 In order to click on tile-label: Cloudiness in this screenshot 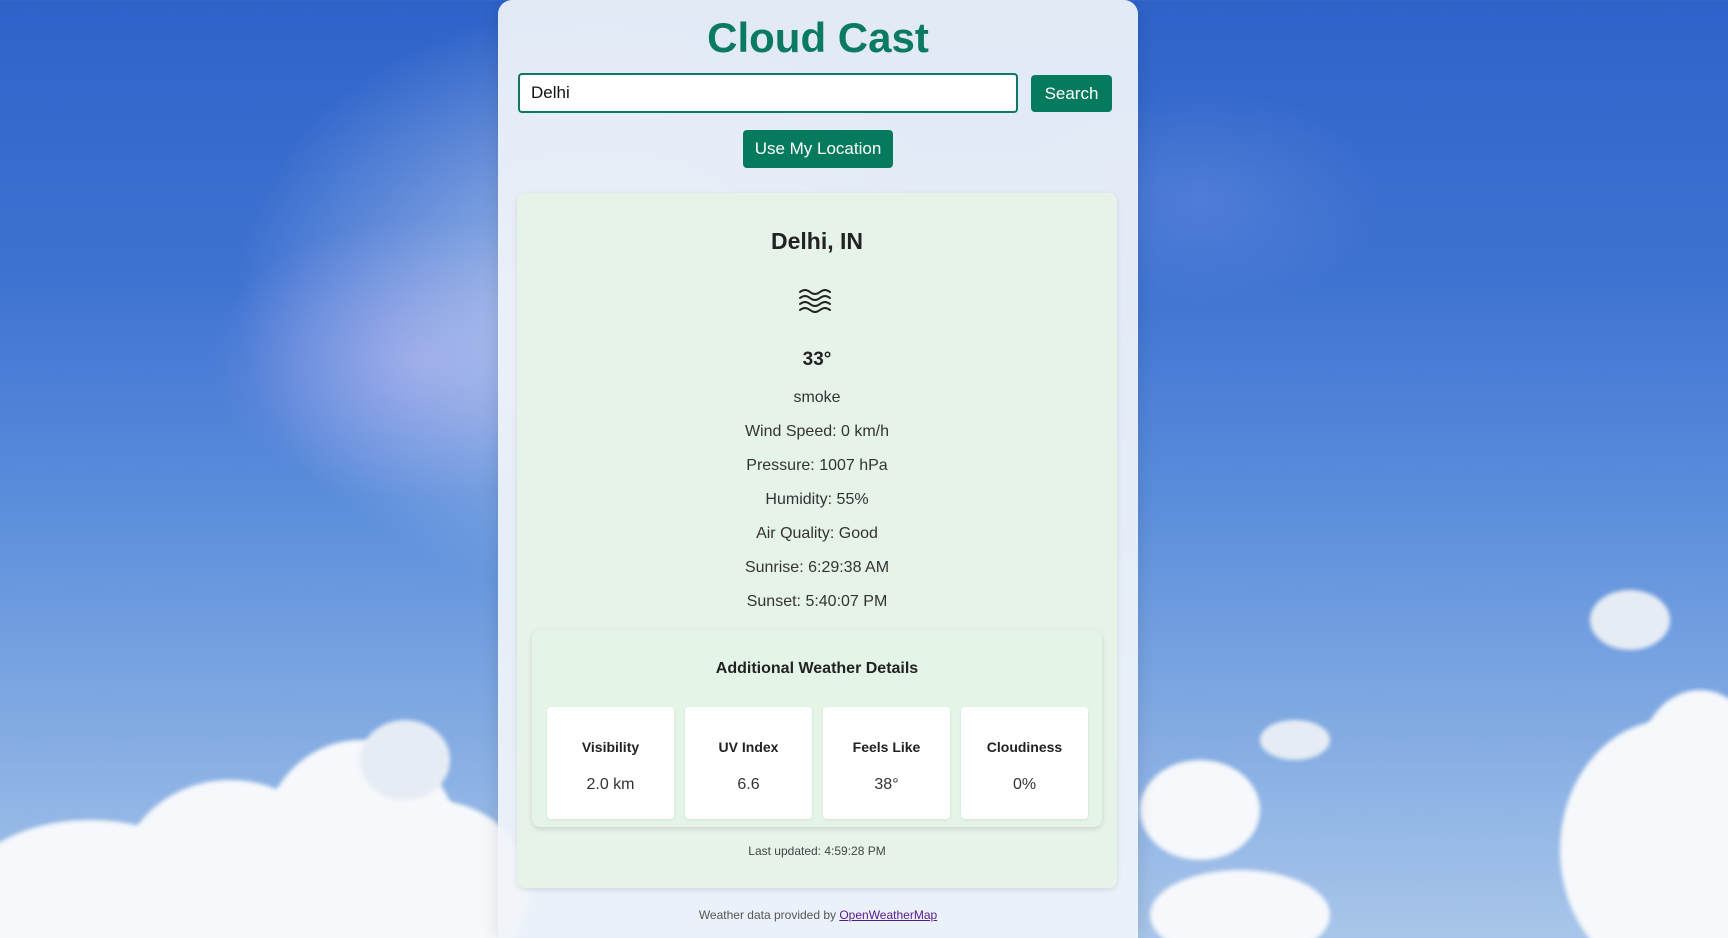, I will do `click(1024, 747)`.